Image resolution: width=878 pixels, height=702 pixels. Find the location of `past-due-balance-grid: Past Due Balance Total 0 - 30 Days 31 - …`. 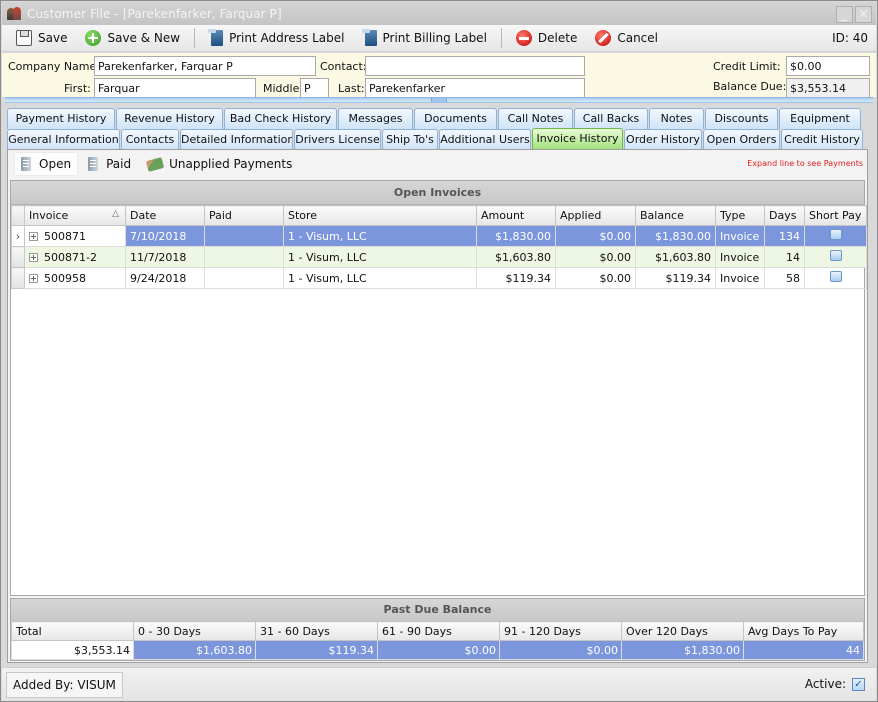

past-due-balance-grid: Past Due Balance Total 0 - 30 Days 31 - … is located at coordinates (437, 629).